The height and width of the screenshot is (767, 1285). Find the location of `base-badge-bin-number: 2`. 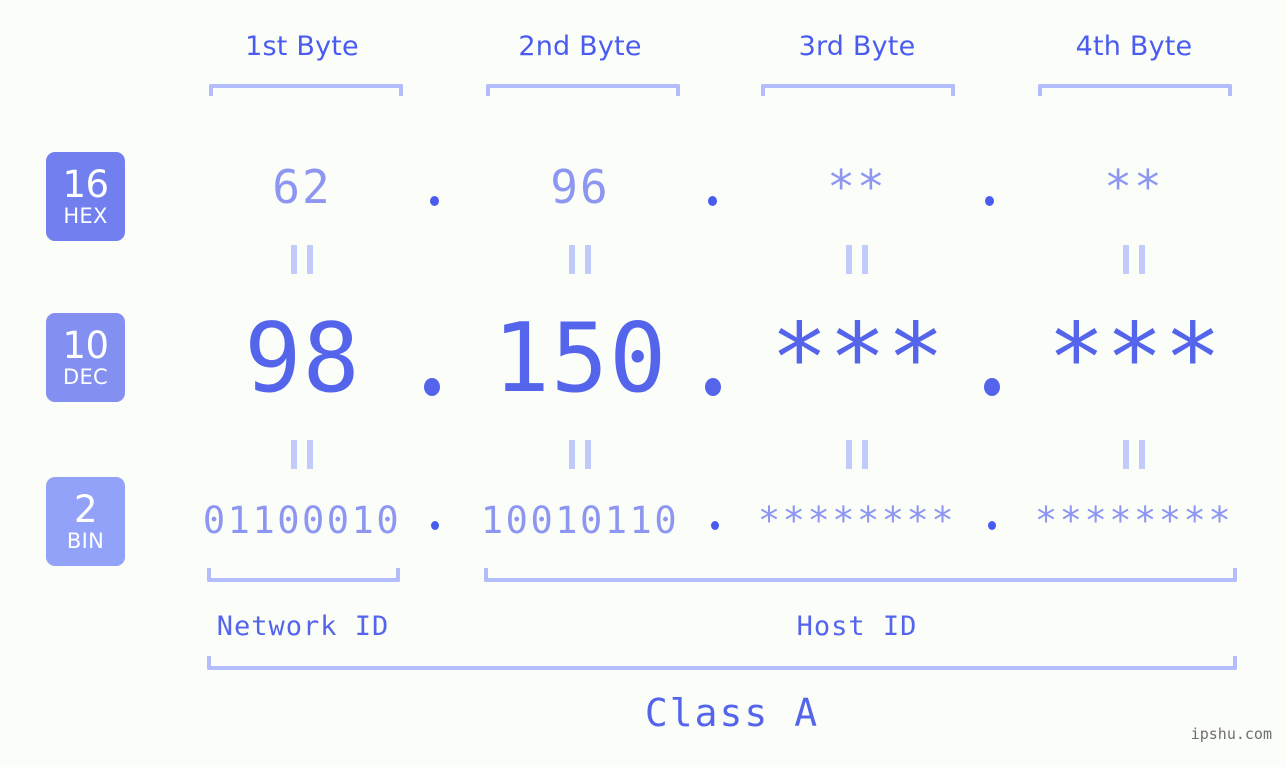

base-badge-bin-number: 2 is located at coordinates (85, 509).